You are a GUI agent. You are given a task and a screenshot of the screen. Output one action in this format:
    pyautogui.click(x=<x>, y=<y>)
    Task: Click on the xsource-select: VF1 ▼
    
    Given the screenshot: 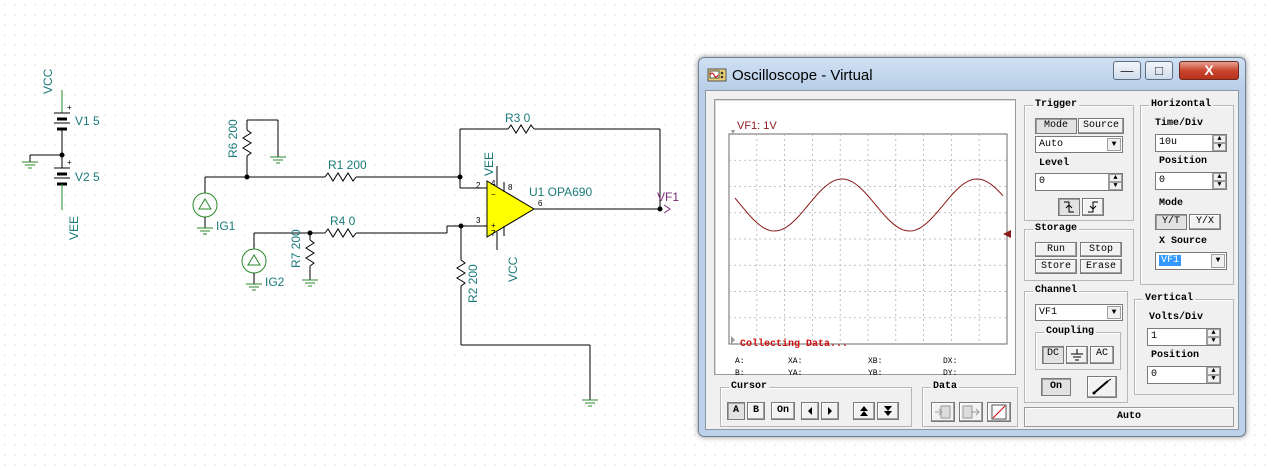 What is the action you would take?
    pyautogui.click(x=1191, y=261)
    